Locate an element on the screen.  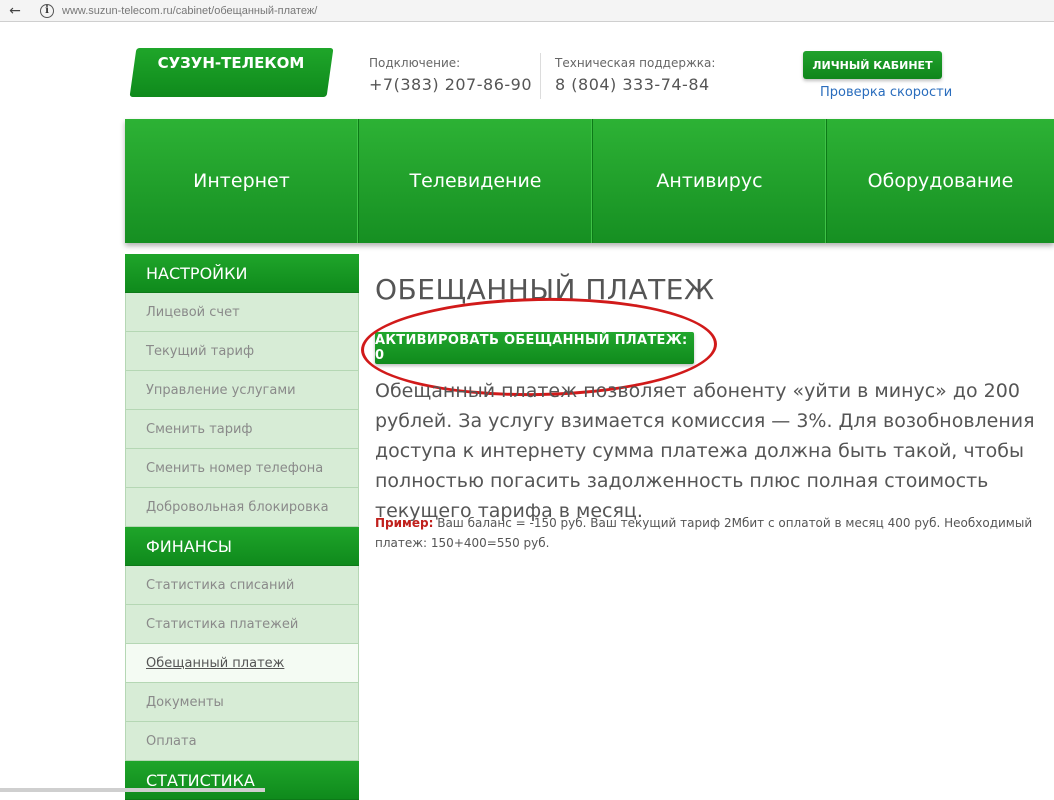
sidebar-item-payment: Оплата is located at coordinates (242, 741).